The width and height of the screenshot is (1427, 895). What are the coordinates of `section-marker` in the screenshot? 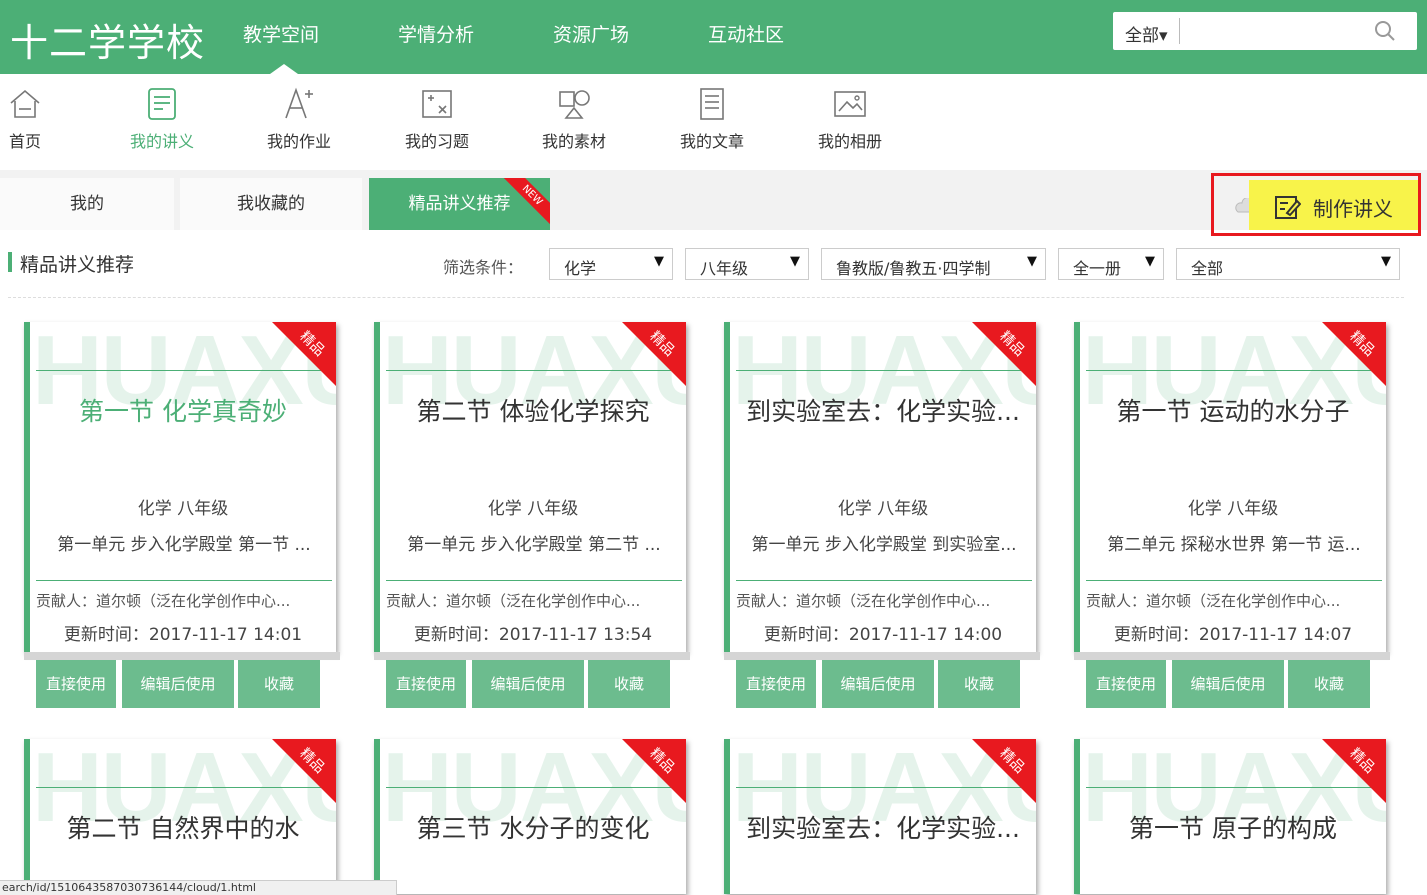 It's located at (10, 262).